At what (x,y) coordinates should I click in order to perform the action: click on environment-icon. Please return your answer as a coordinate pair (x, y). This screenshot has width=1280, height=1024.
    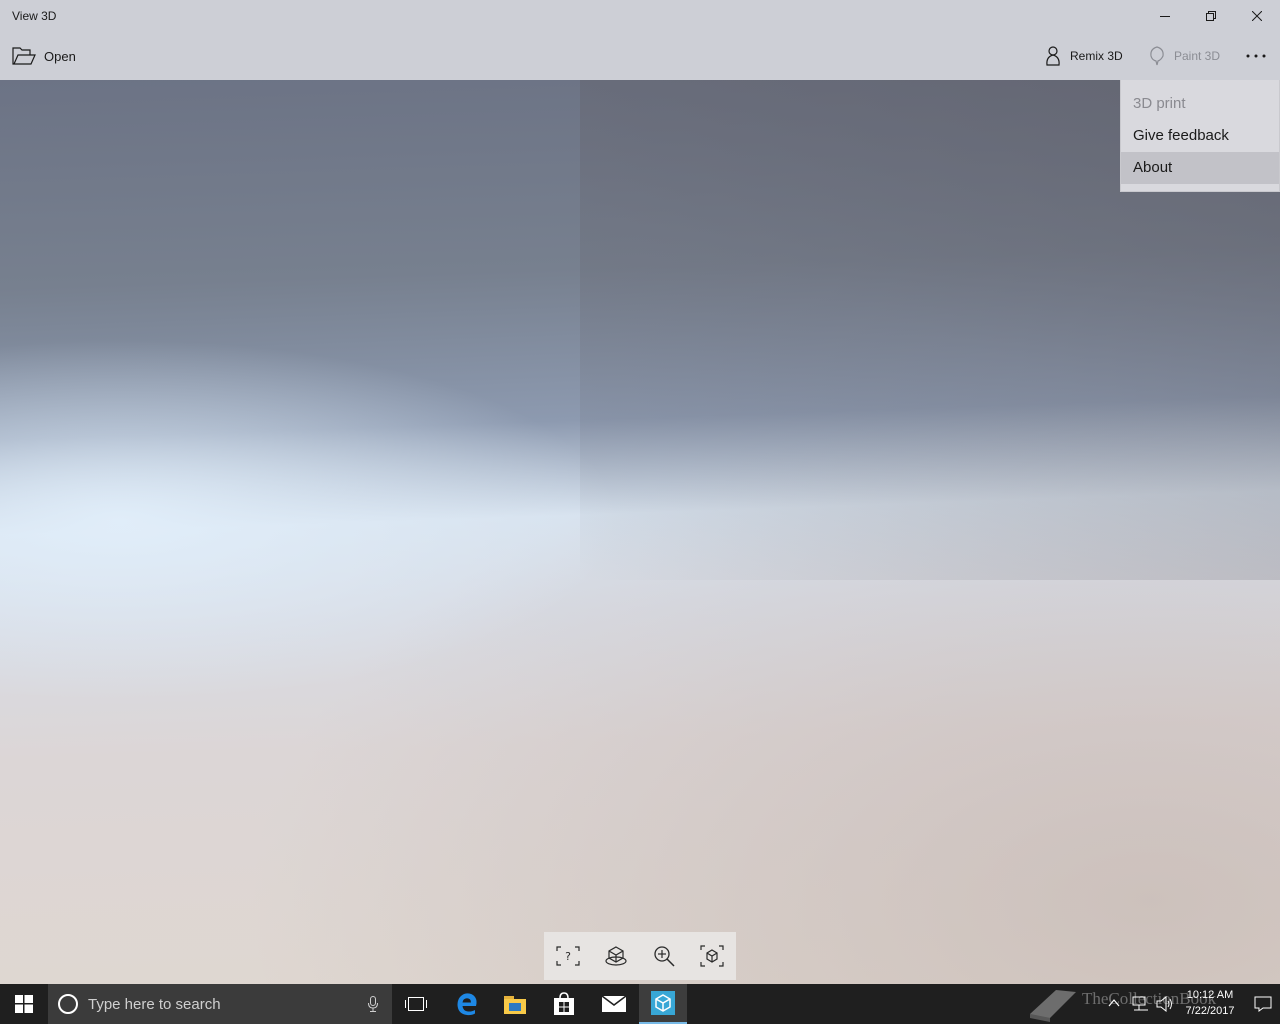
    Looking at the image, I should click on (616, 956).